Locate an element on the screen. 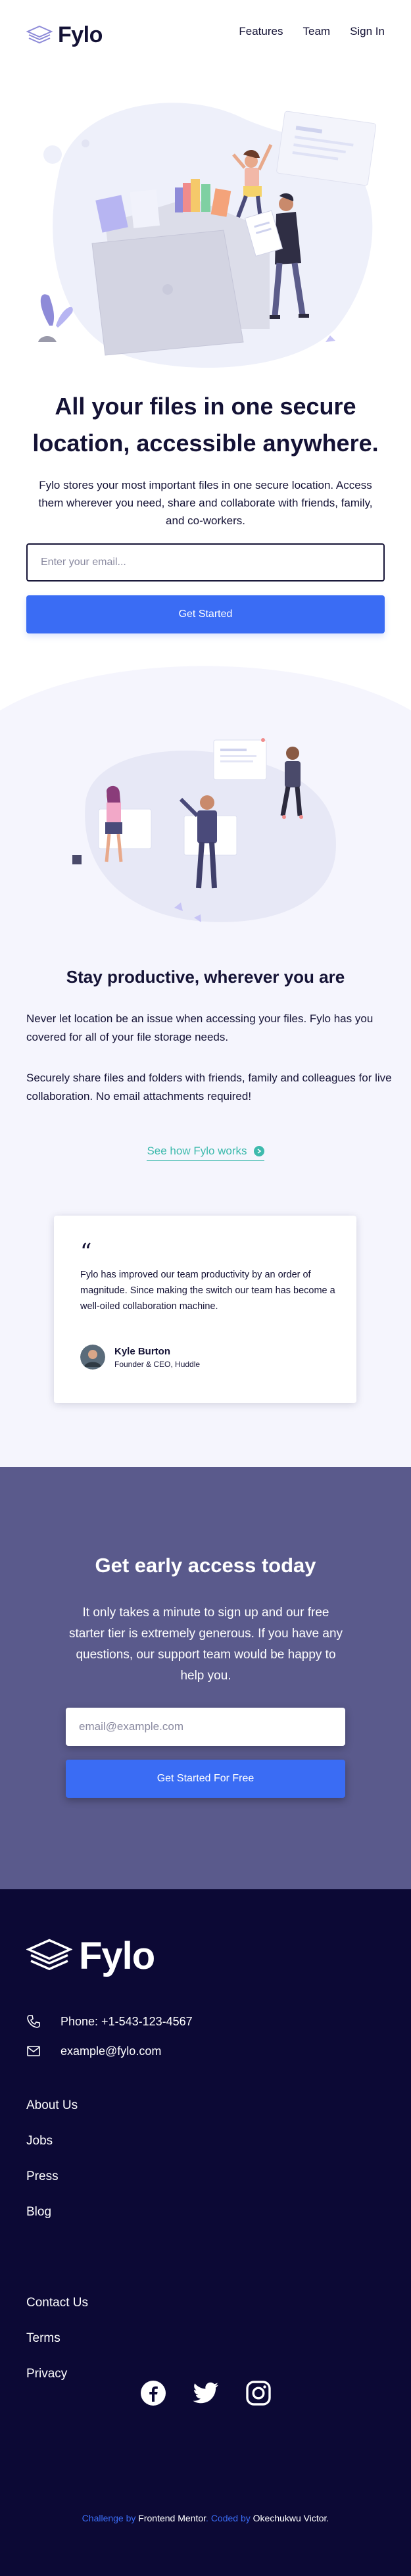 This screenshot has width=411, height=2576. nav-team: Team is located at coordinates (316, 31).